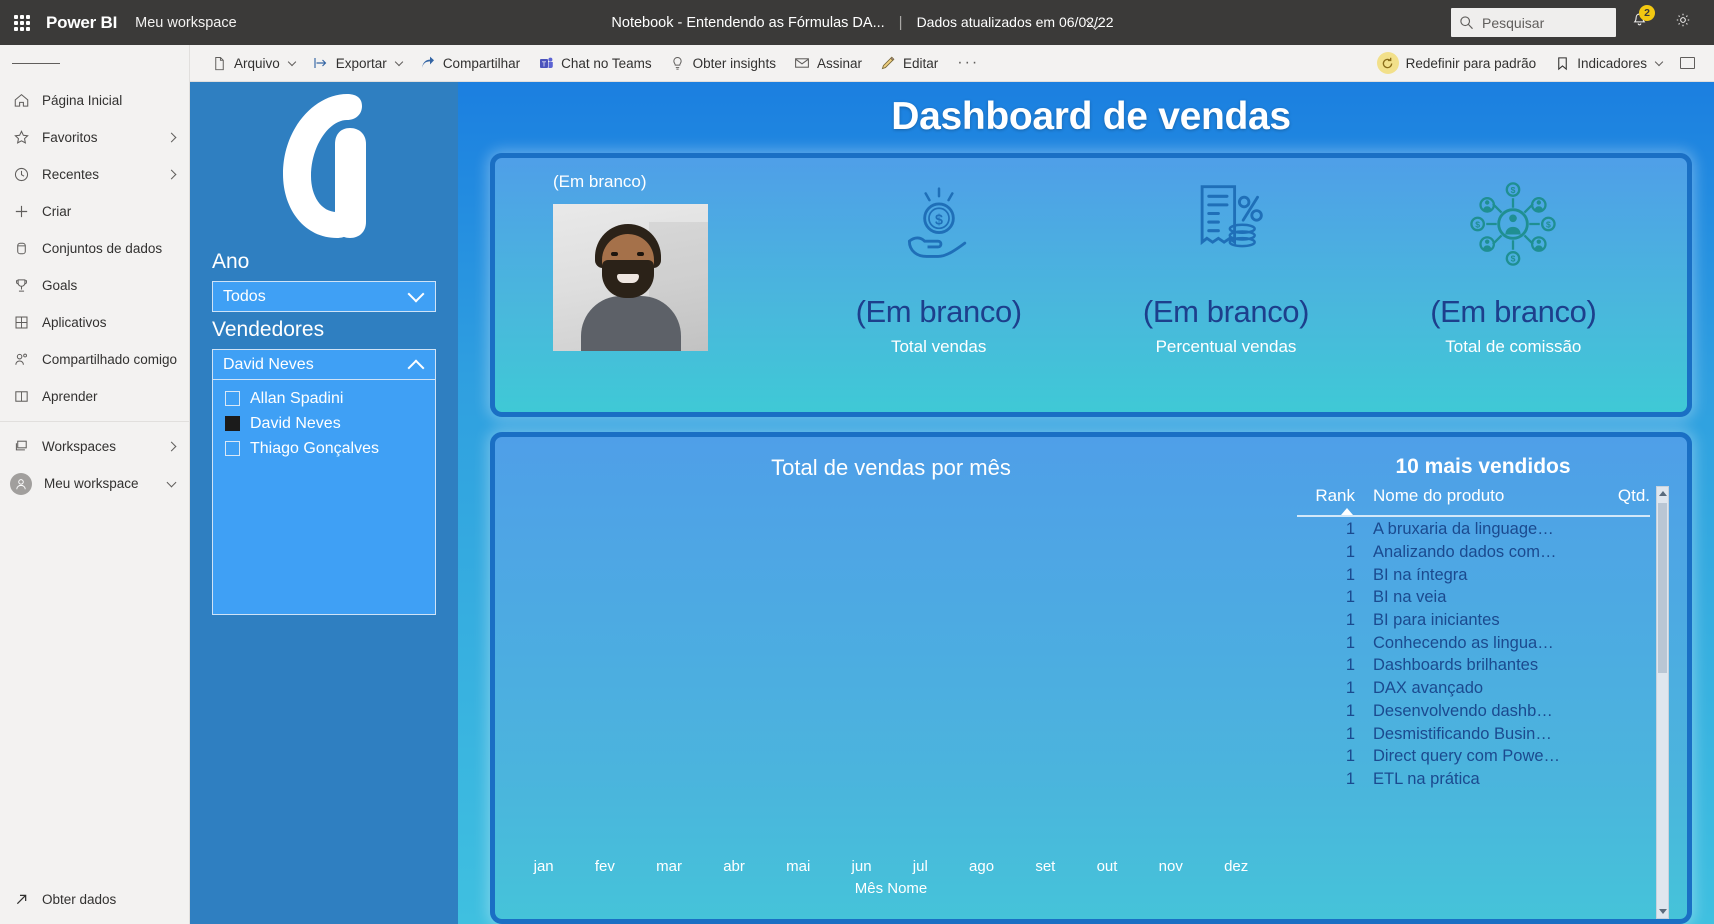 The width and height of the screenshot is (1714, 924). I want to click on slicer-ano-title: Ano, so click(231, 261).